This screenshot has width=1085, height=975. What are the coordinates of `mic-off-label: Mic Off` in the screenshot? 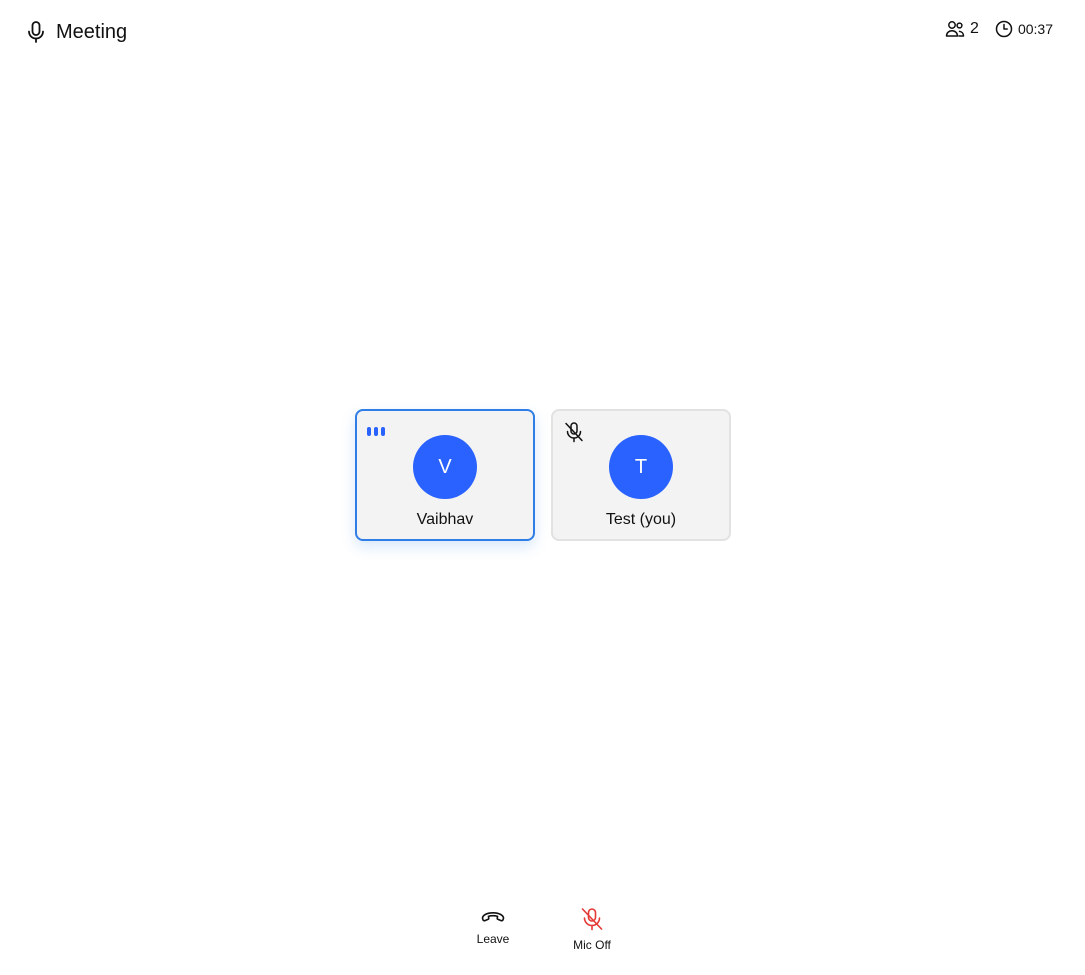 It's located at (592, 945).